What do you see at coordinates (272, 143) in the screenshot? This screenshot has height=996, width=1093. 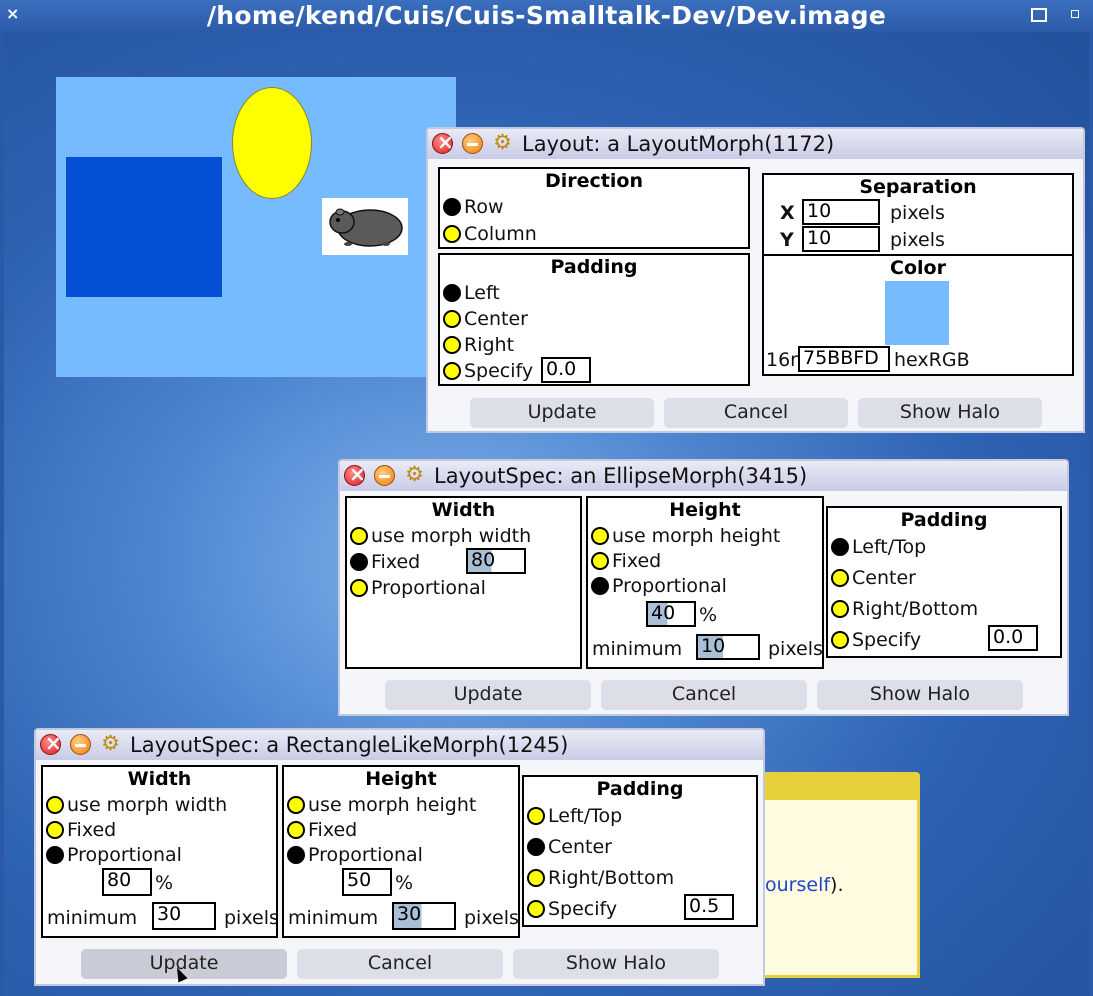 I see `ellipse-morph` at bounding box center [272, 143].